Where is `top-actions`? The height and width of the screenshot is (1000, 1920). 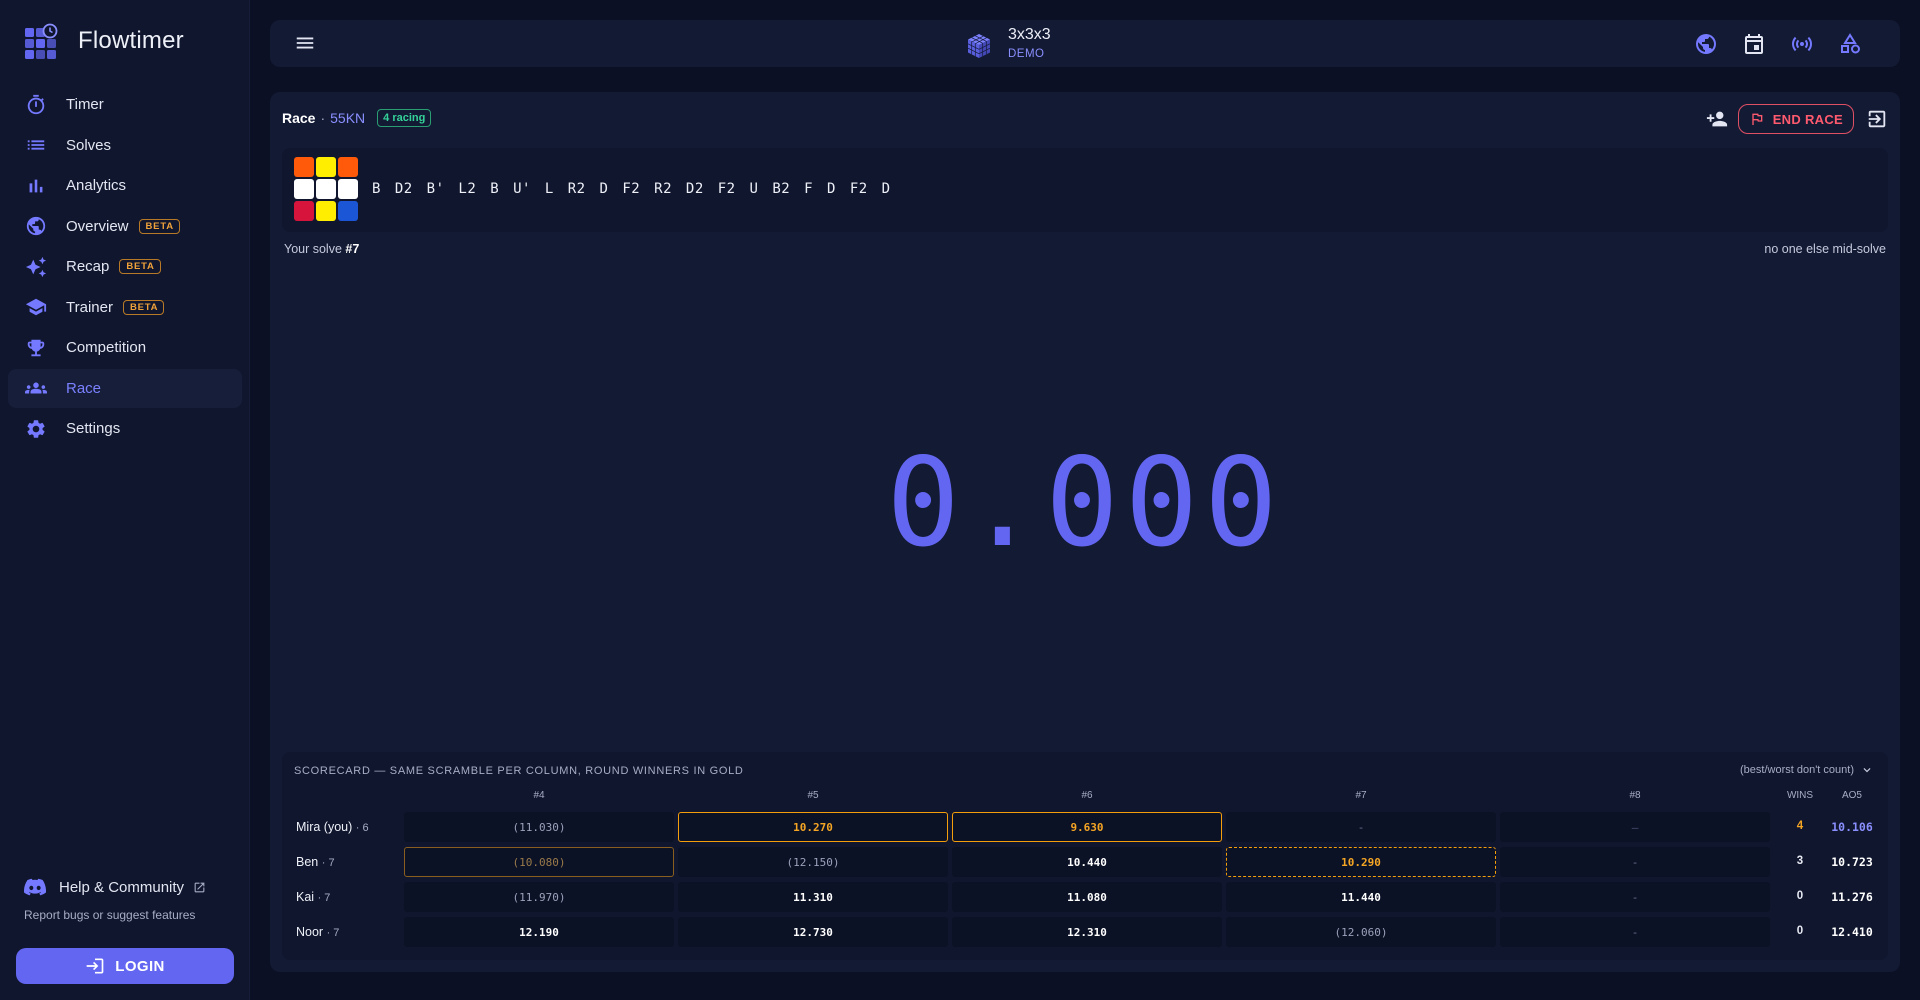 top-actions is located at coordinates (1766, 44).